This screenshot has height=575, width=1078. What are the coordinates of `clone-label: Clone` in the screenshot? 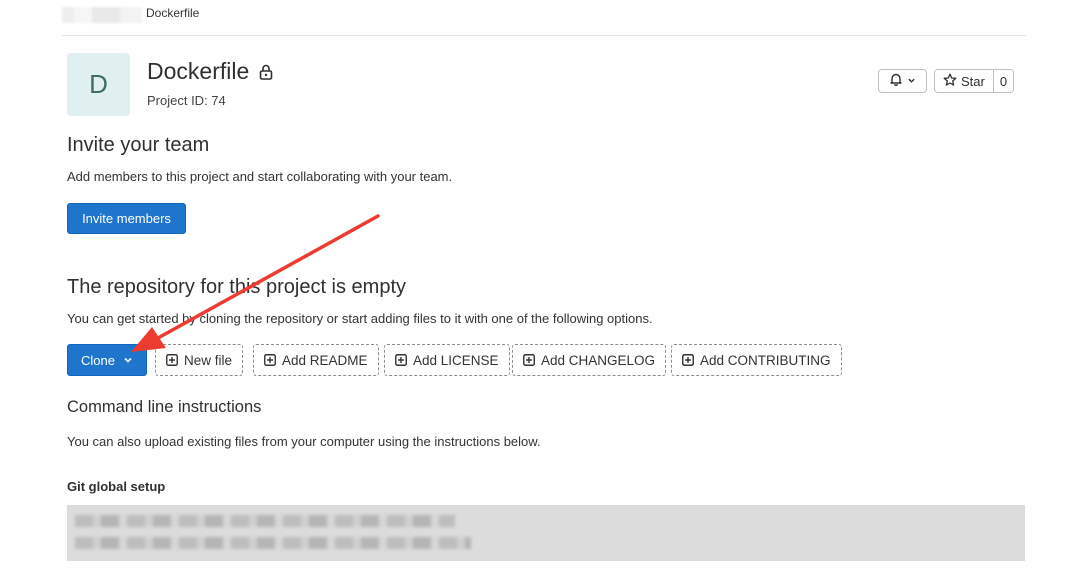 It's located at (98, 360).